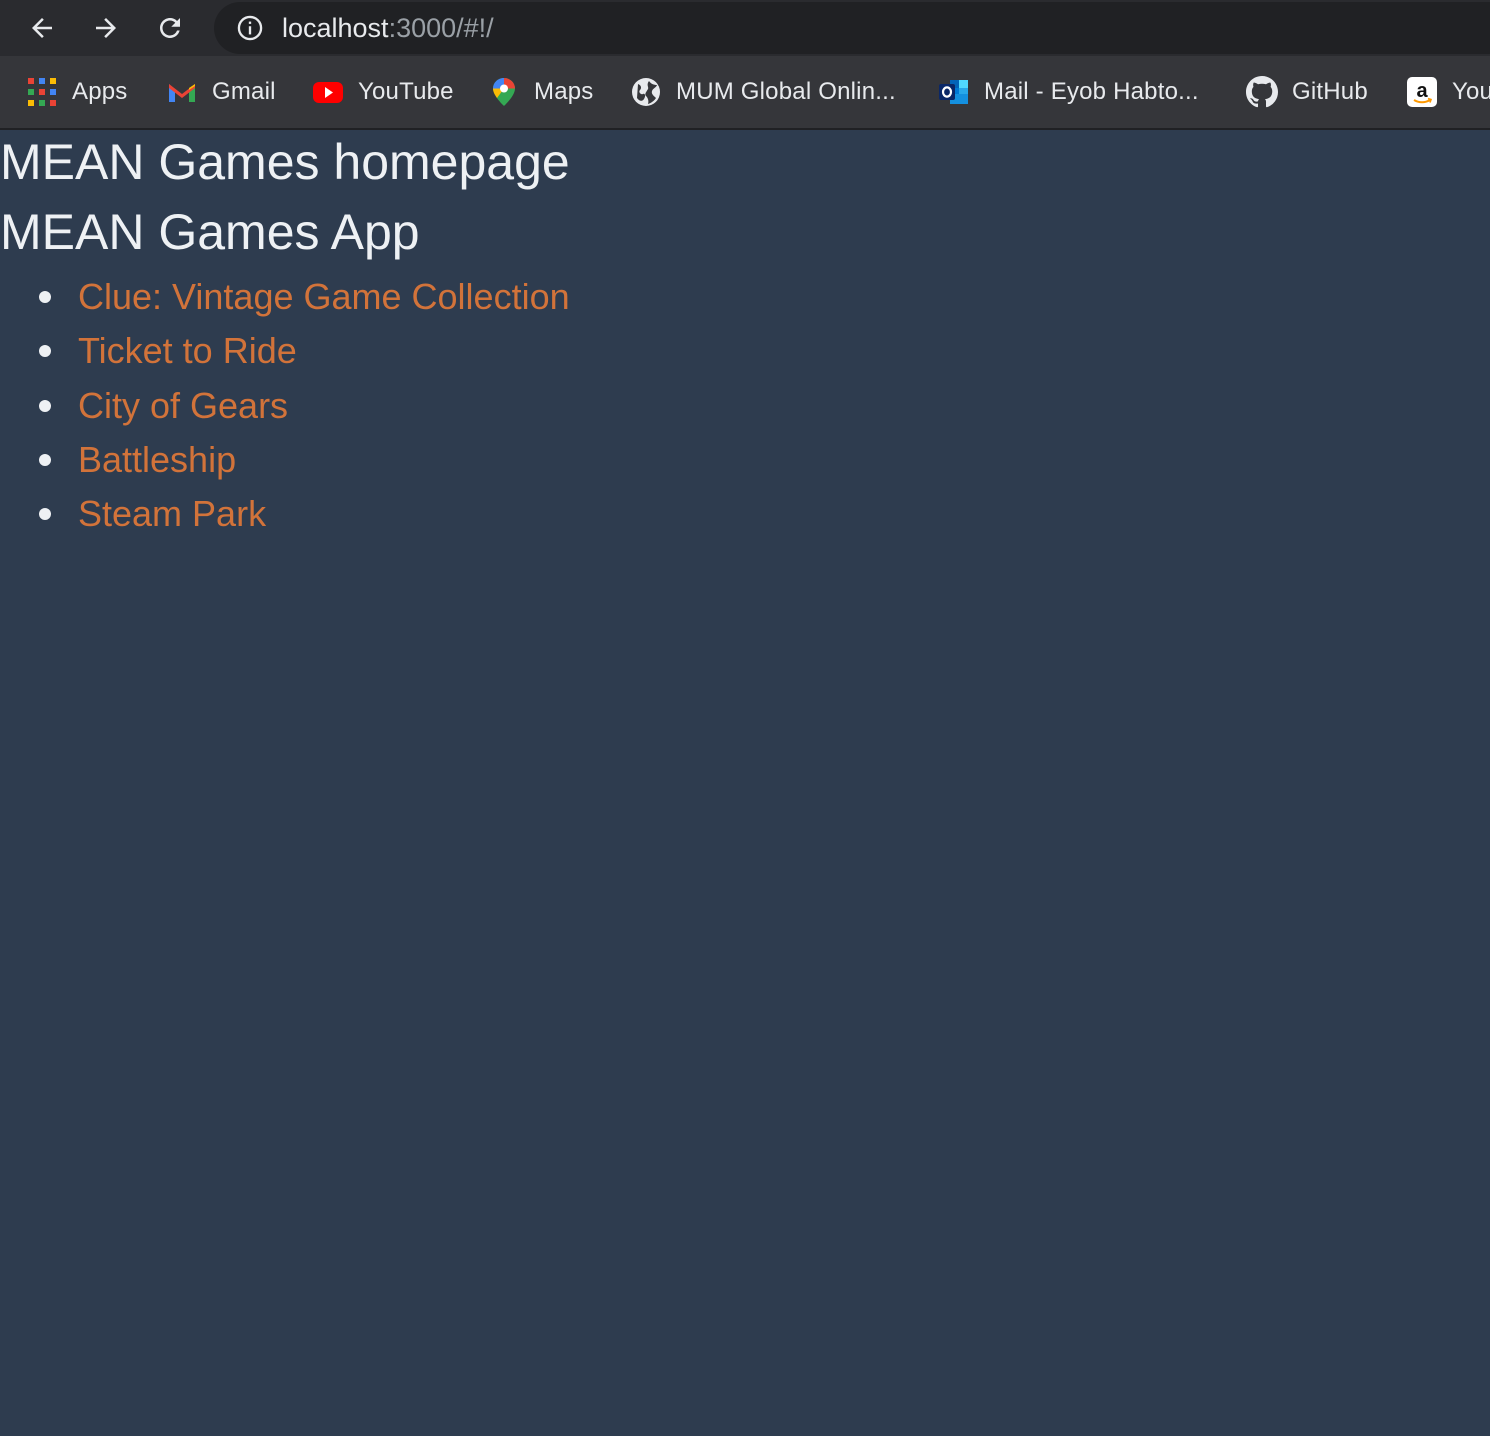  I want to click on maps-pin-icon, so click(504, 92).